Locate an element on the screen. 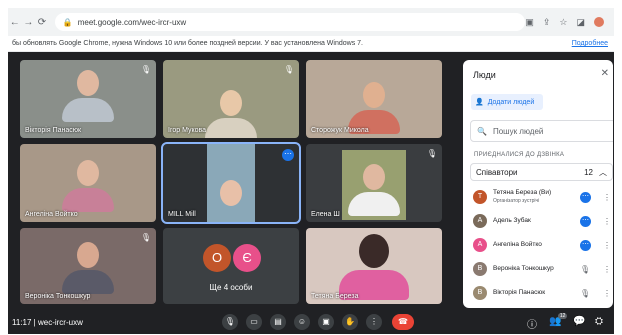 The height and width of the screenshot is (335, 622). list-item: А Ангеліна Войтко ⋯ ⋮ is located at coordinates (541, 245).